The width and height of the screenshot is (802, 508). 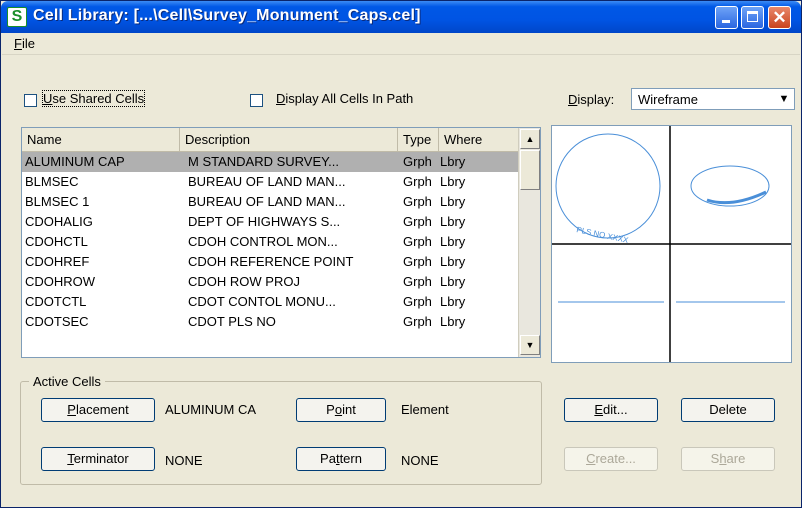 What do you see at coordinates (478, 140) in the screenshot?
I see `column-header-where: Where` at bounding box center [478, 140].